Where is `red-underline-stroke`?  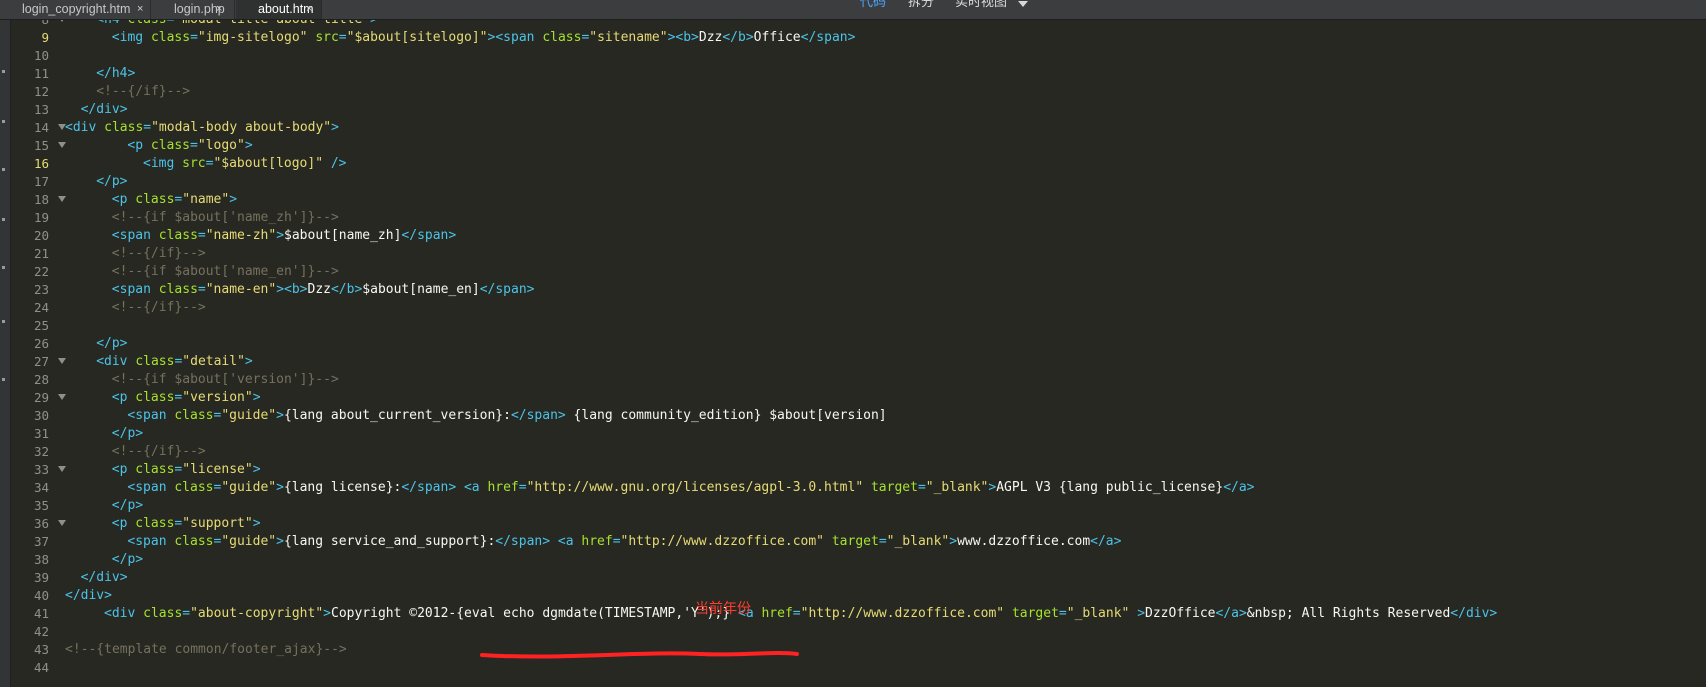 red-underline-stroke is located at coordinates (639, 655).